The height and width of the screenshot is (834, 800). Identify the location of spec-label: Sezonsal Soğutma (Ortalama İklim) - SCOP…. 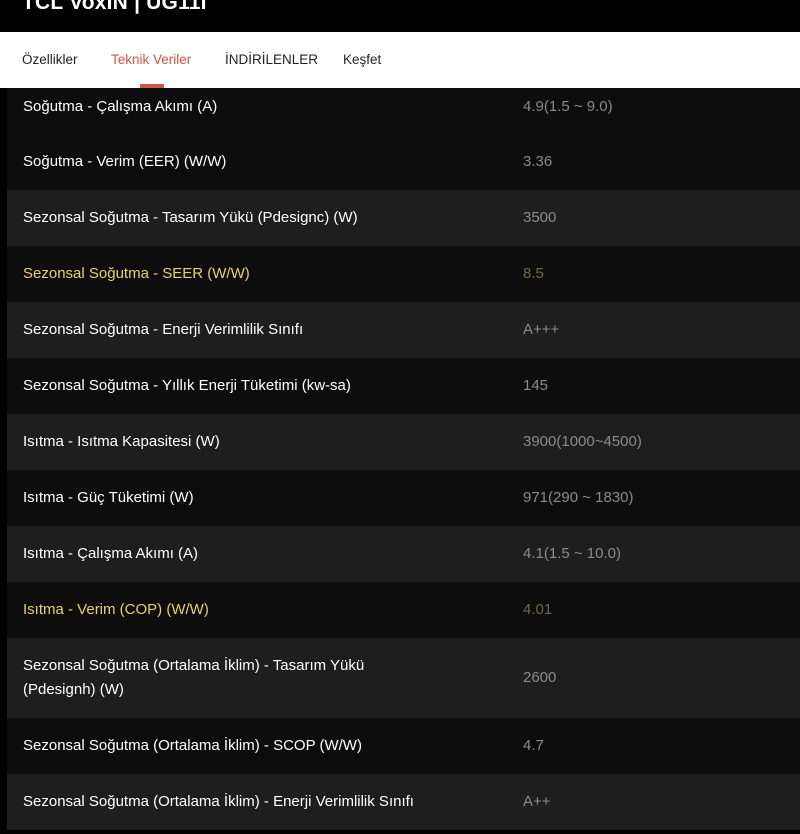
(192, 745).